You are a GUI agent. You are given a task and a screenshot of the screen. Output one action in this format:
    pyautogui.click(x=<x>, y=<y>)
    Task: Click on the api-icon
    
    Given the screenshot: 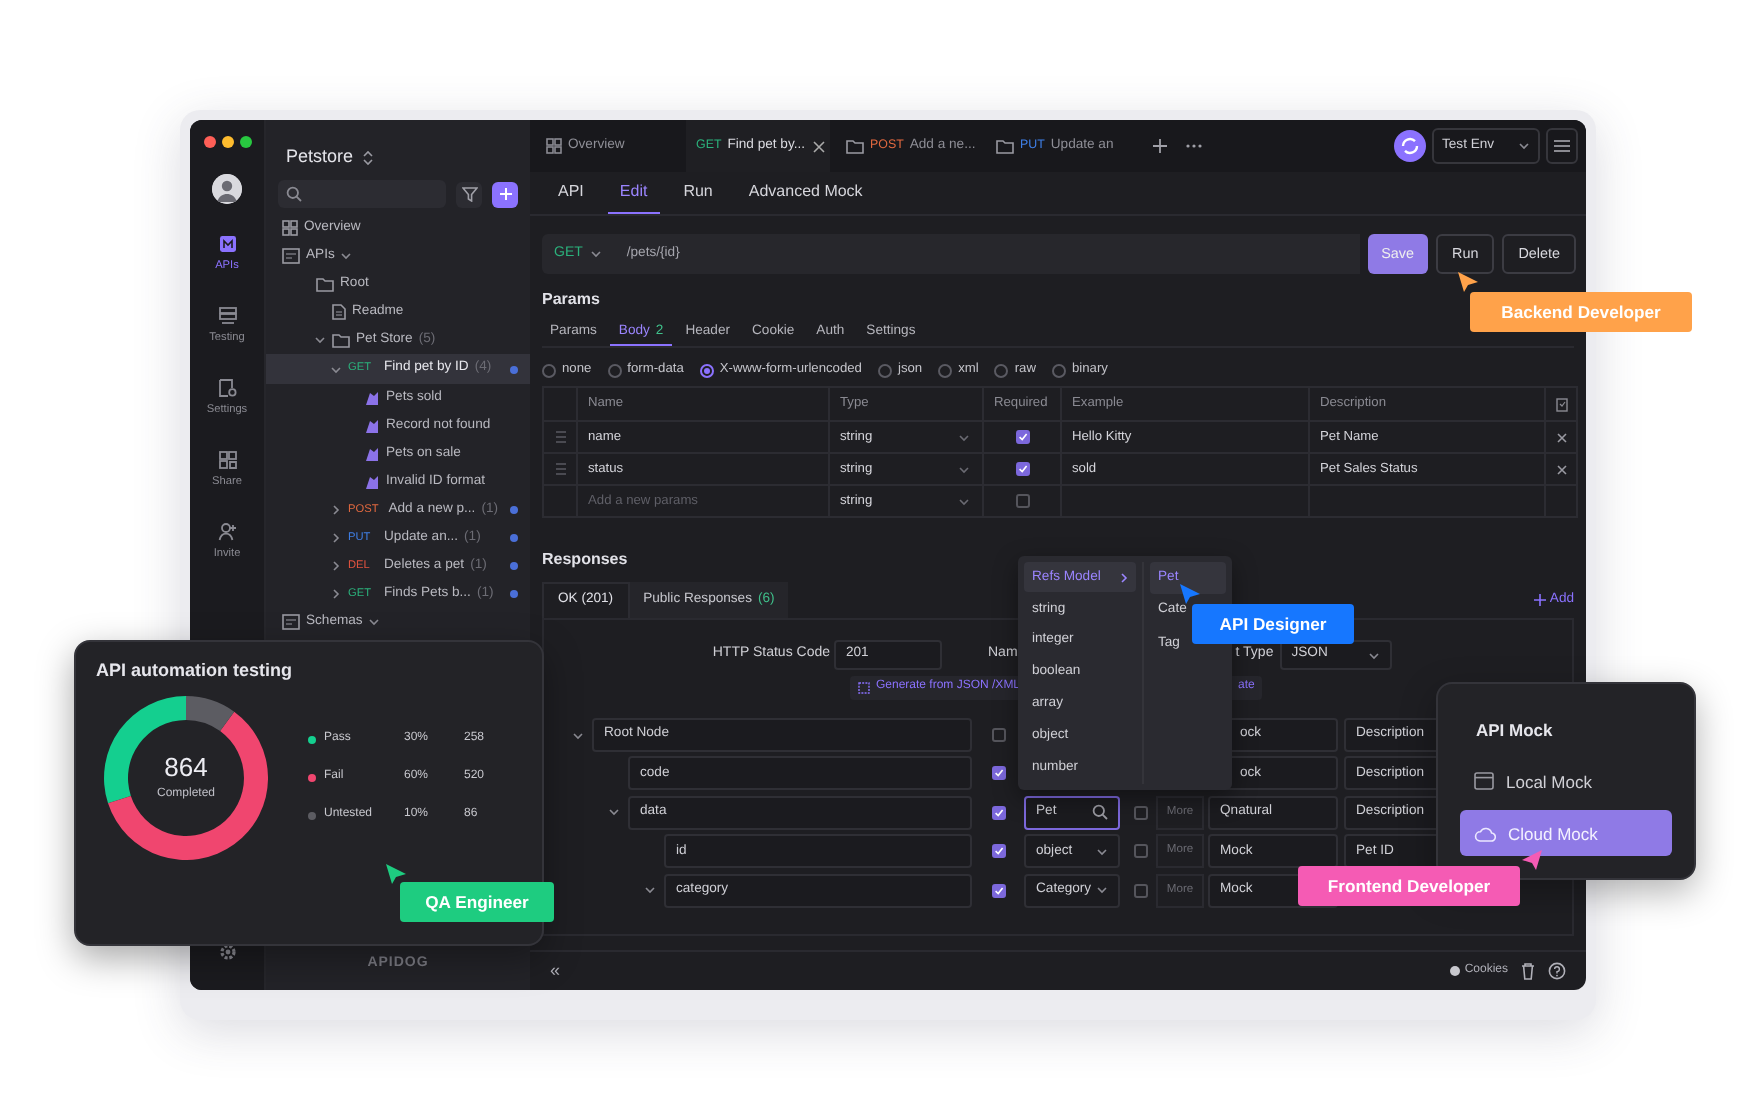 What is the action you would take?
    pyautogui.click(x=227, y=244)
    